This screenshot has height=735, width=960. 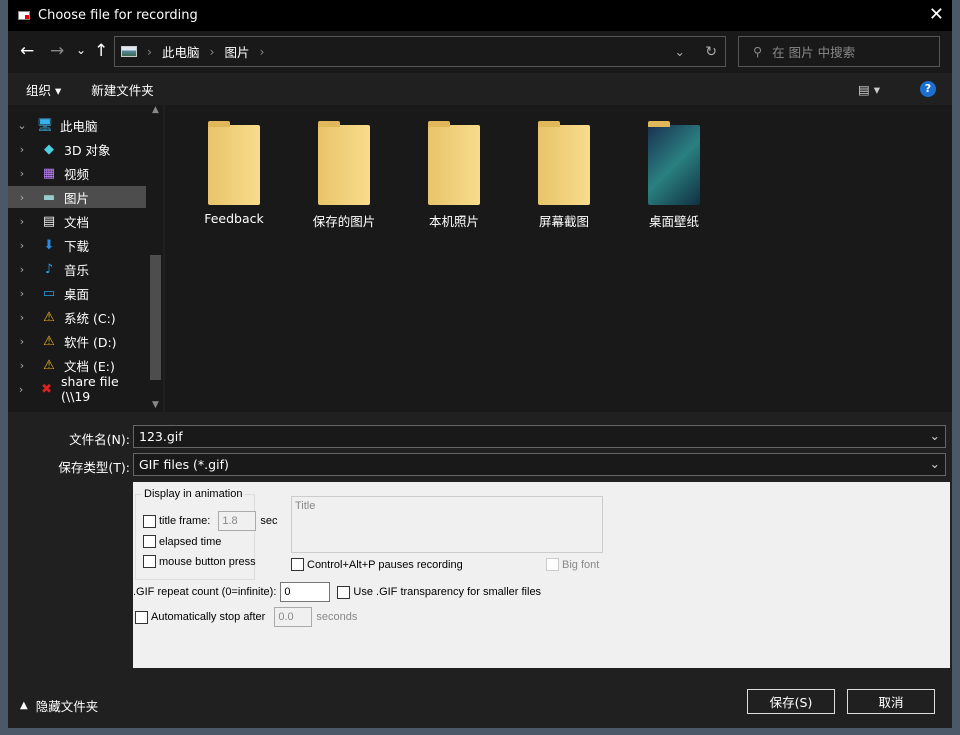 I want to click on filetype-select: GIF files (*.gif) ⌄, so click(x=539, y=464).